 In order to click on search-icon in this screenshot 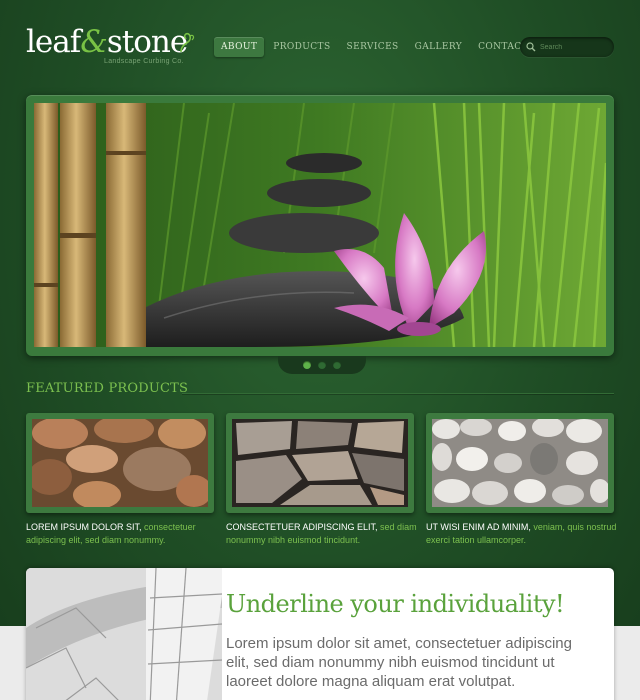, I will do `click(531, 47)`.